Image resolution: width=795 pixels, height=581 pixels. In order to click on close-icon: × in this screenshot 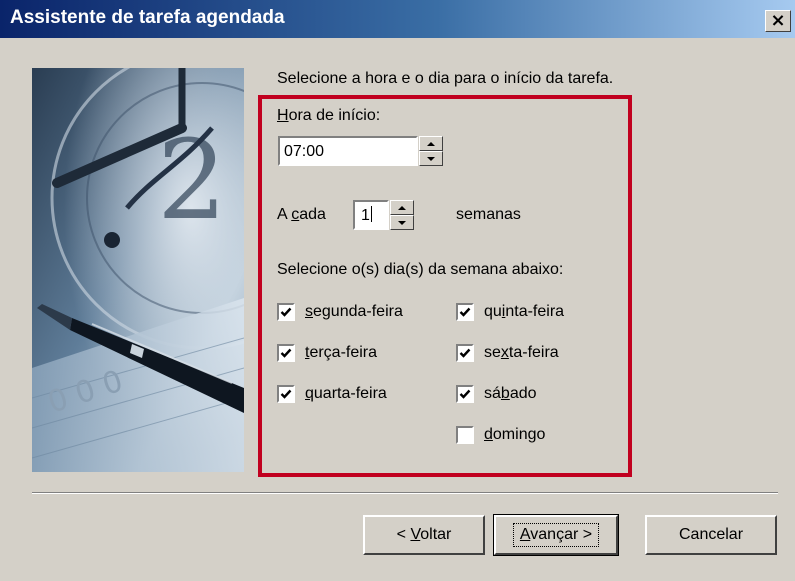, I will do `click(778, 20)`.